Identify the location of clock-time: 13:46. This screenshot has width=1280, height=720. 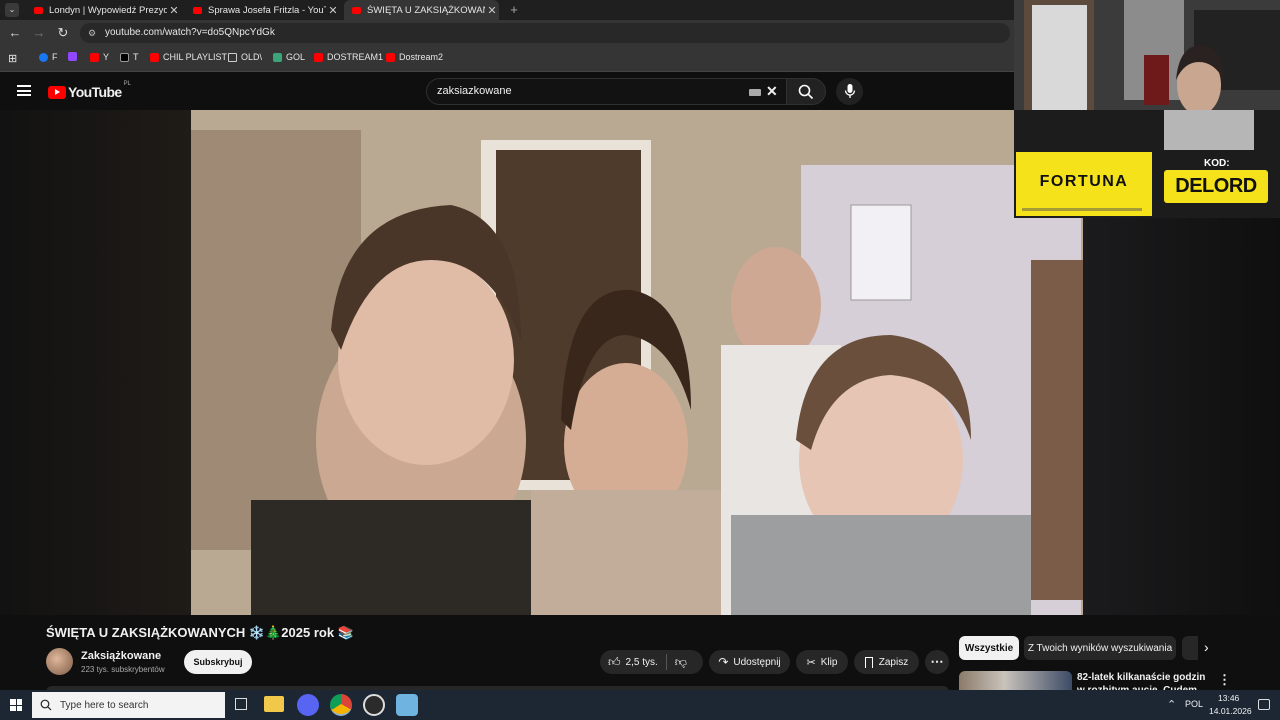
(1228, 698).